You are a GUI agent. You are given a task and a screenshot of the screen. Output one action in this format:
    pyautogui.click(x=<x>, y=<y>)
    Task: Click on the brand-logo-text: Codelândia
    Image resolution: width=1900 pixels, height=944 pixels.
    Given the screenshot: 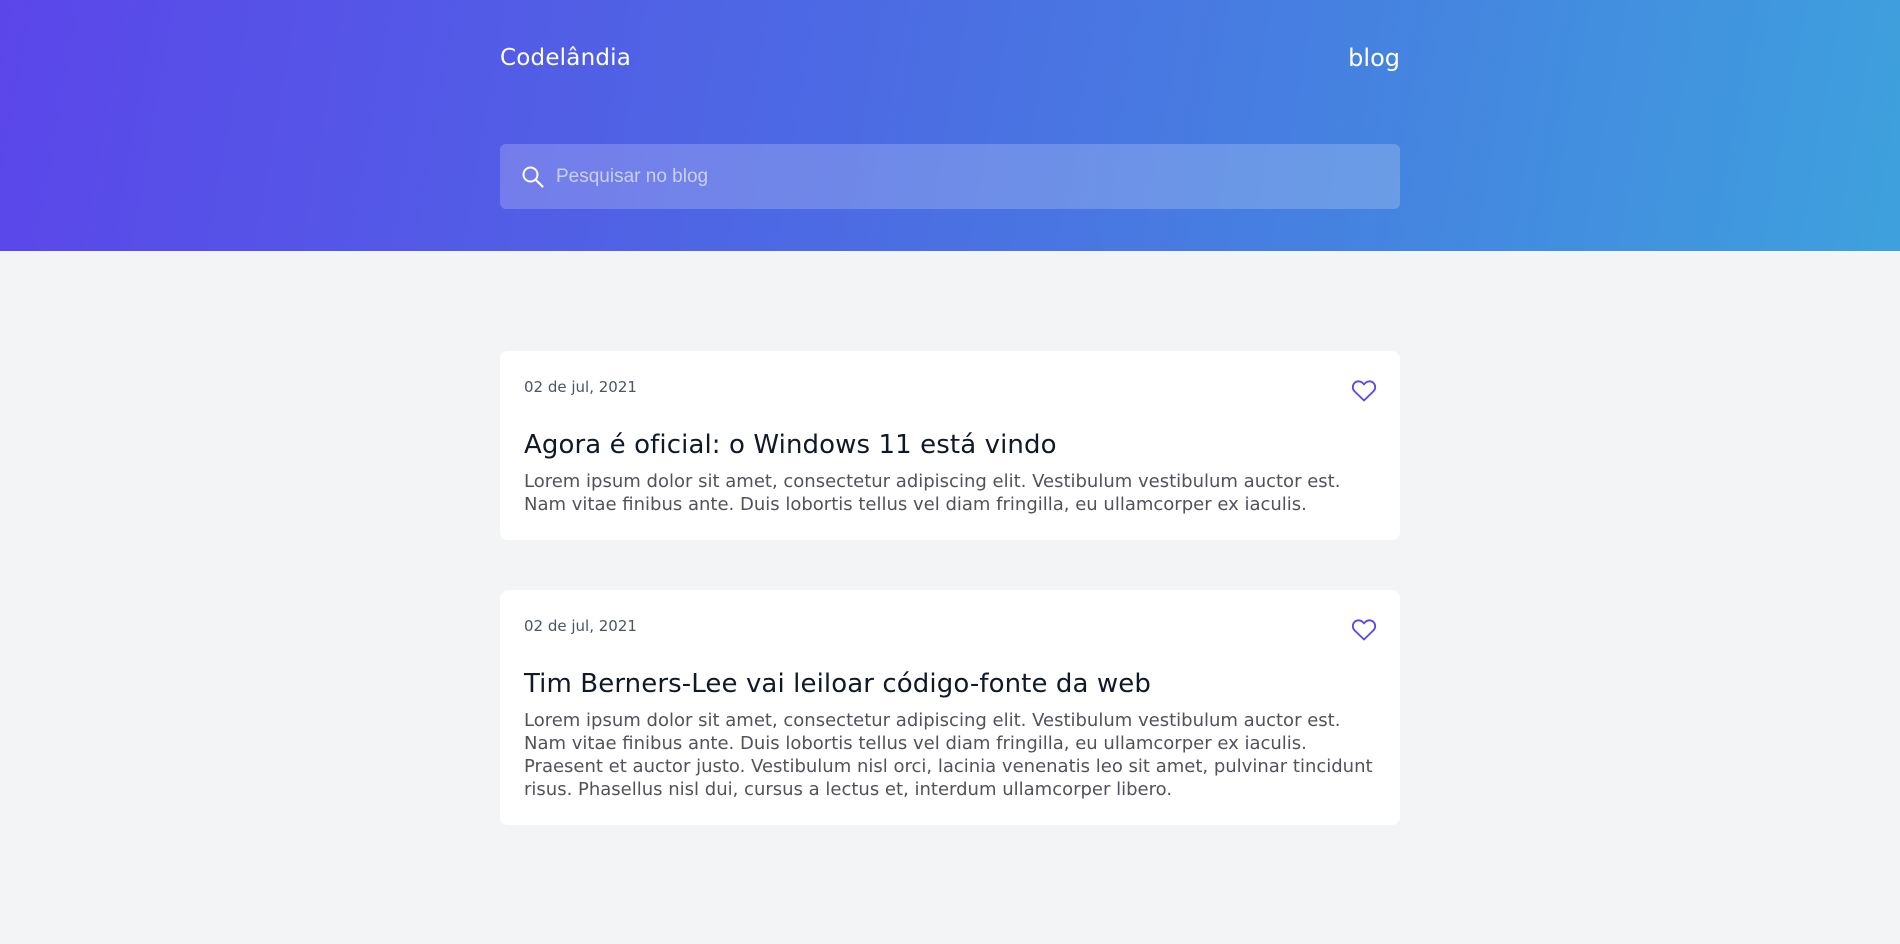 What is the action you would take?
    pyautogui.click(x=565, y=58)
    